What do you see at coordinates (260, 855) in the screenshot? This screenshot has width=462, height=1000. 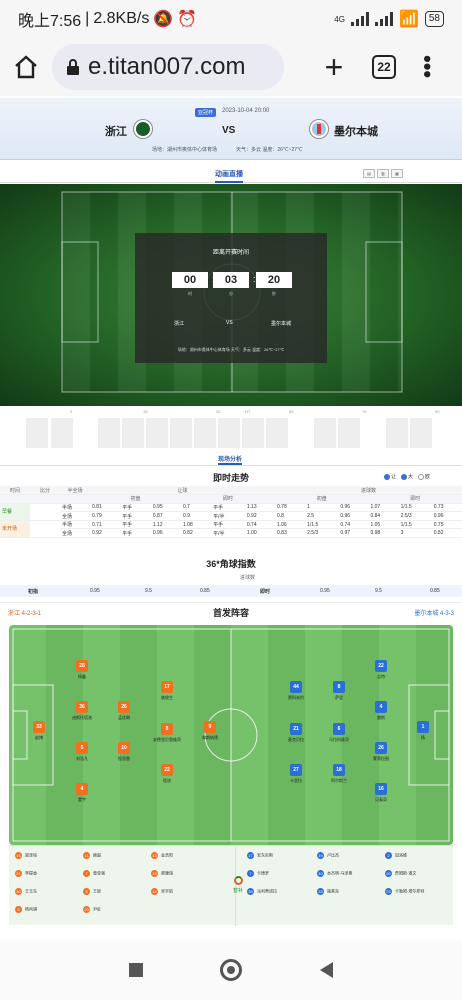 I see `away-sub: 17 安东尼斯` at bounding box center [260, 855].